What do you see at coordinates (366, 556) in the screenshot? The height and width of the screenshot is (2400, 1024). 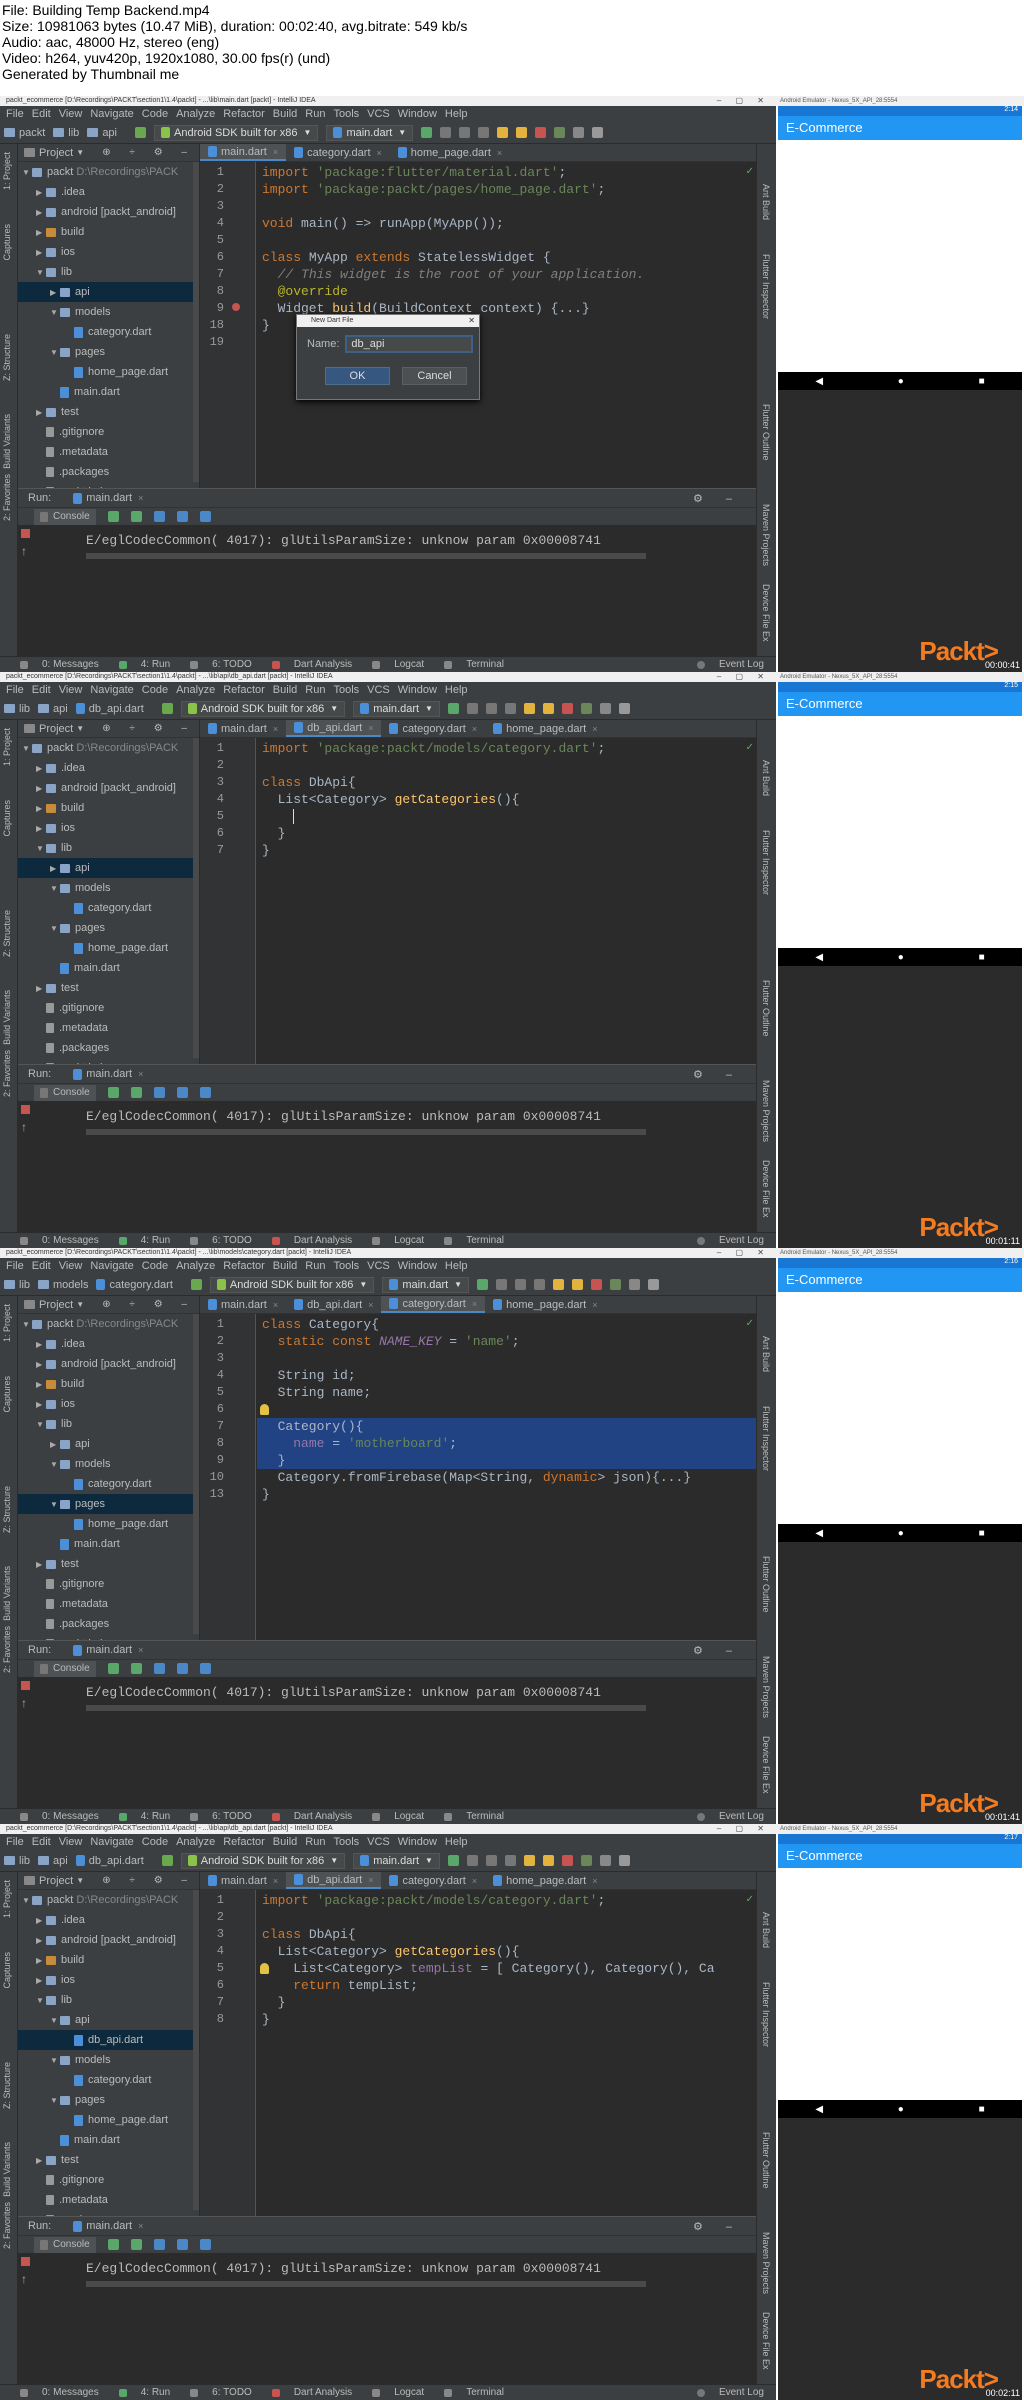 I see `console-hscrollbar` at bounding box center [366, 556].